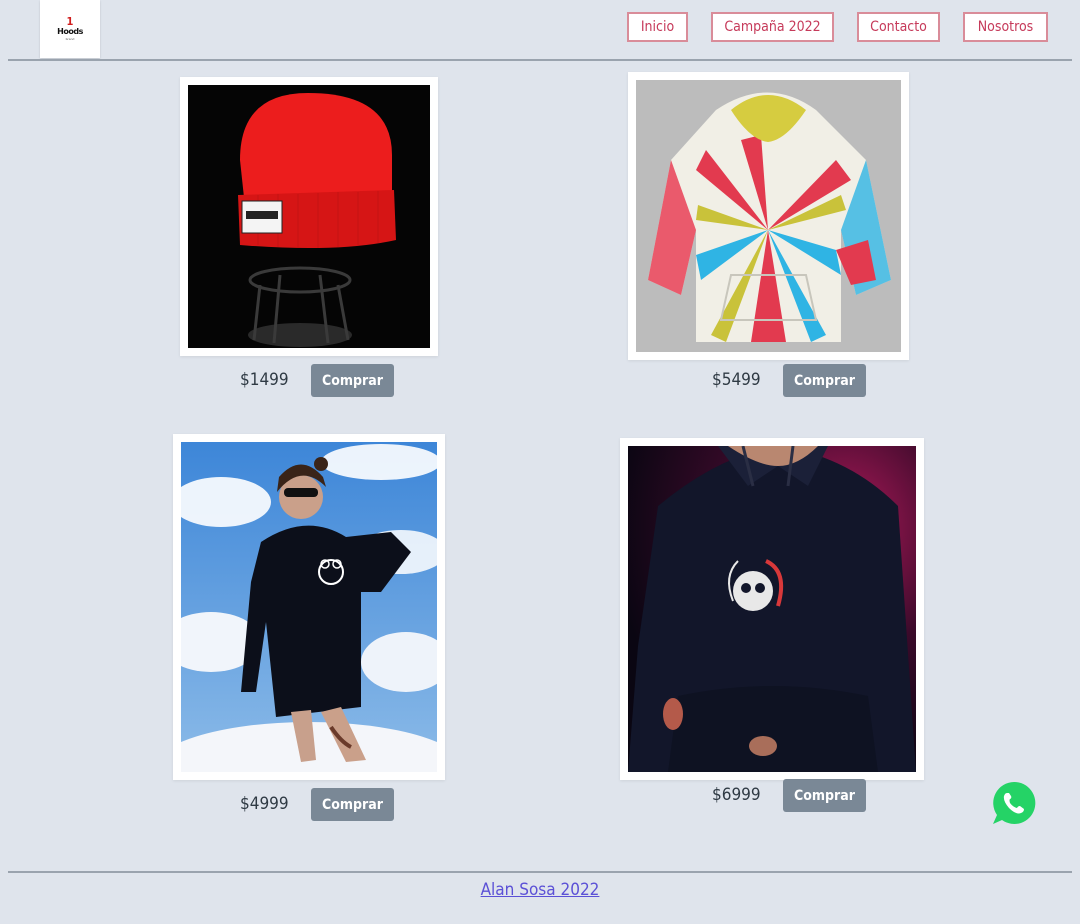  Describe the element at coordinates (736, 380) in the screenshot. I see `product-price-tie-dye-hoodie: $5499` at that location.